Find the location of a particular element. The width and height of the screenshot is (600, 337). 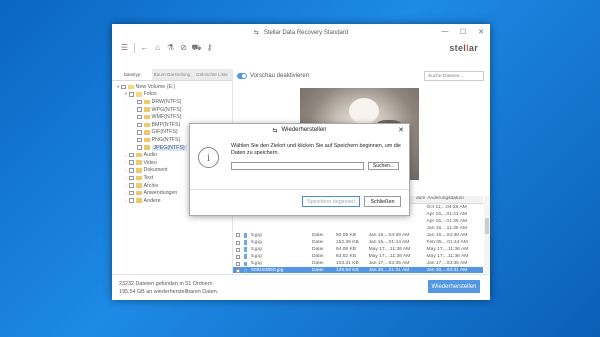

dialog-divider is located at coordinates (299, 189).